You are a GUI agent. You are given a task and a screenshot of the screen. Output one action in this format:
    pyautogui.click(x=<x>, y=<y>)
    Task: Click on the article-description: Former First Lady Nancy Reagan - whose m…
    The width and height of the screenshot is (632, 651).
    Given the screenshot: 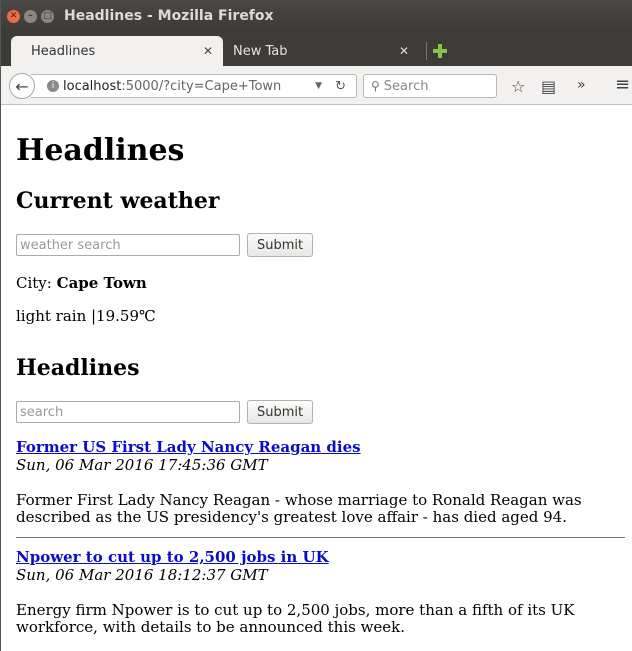 What is the action you would take?
    pyautogui.click(x=299, y=508)
    